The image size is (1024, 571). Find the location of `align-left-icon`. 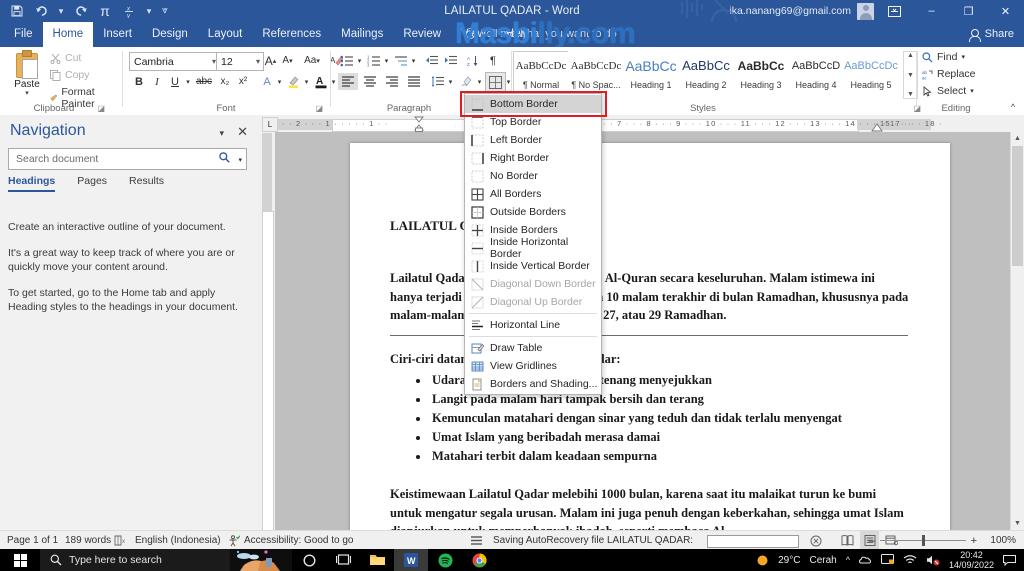

align-left-icon is located at coordinates (348, 81).